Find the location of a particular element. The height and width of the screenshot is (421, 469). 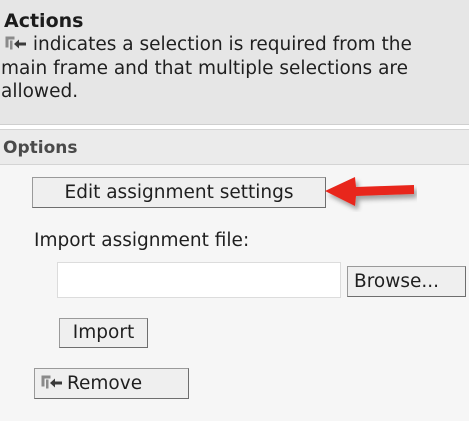

options-title: Options is located at coordinates (40, 148).